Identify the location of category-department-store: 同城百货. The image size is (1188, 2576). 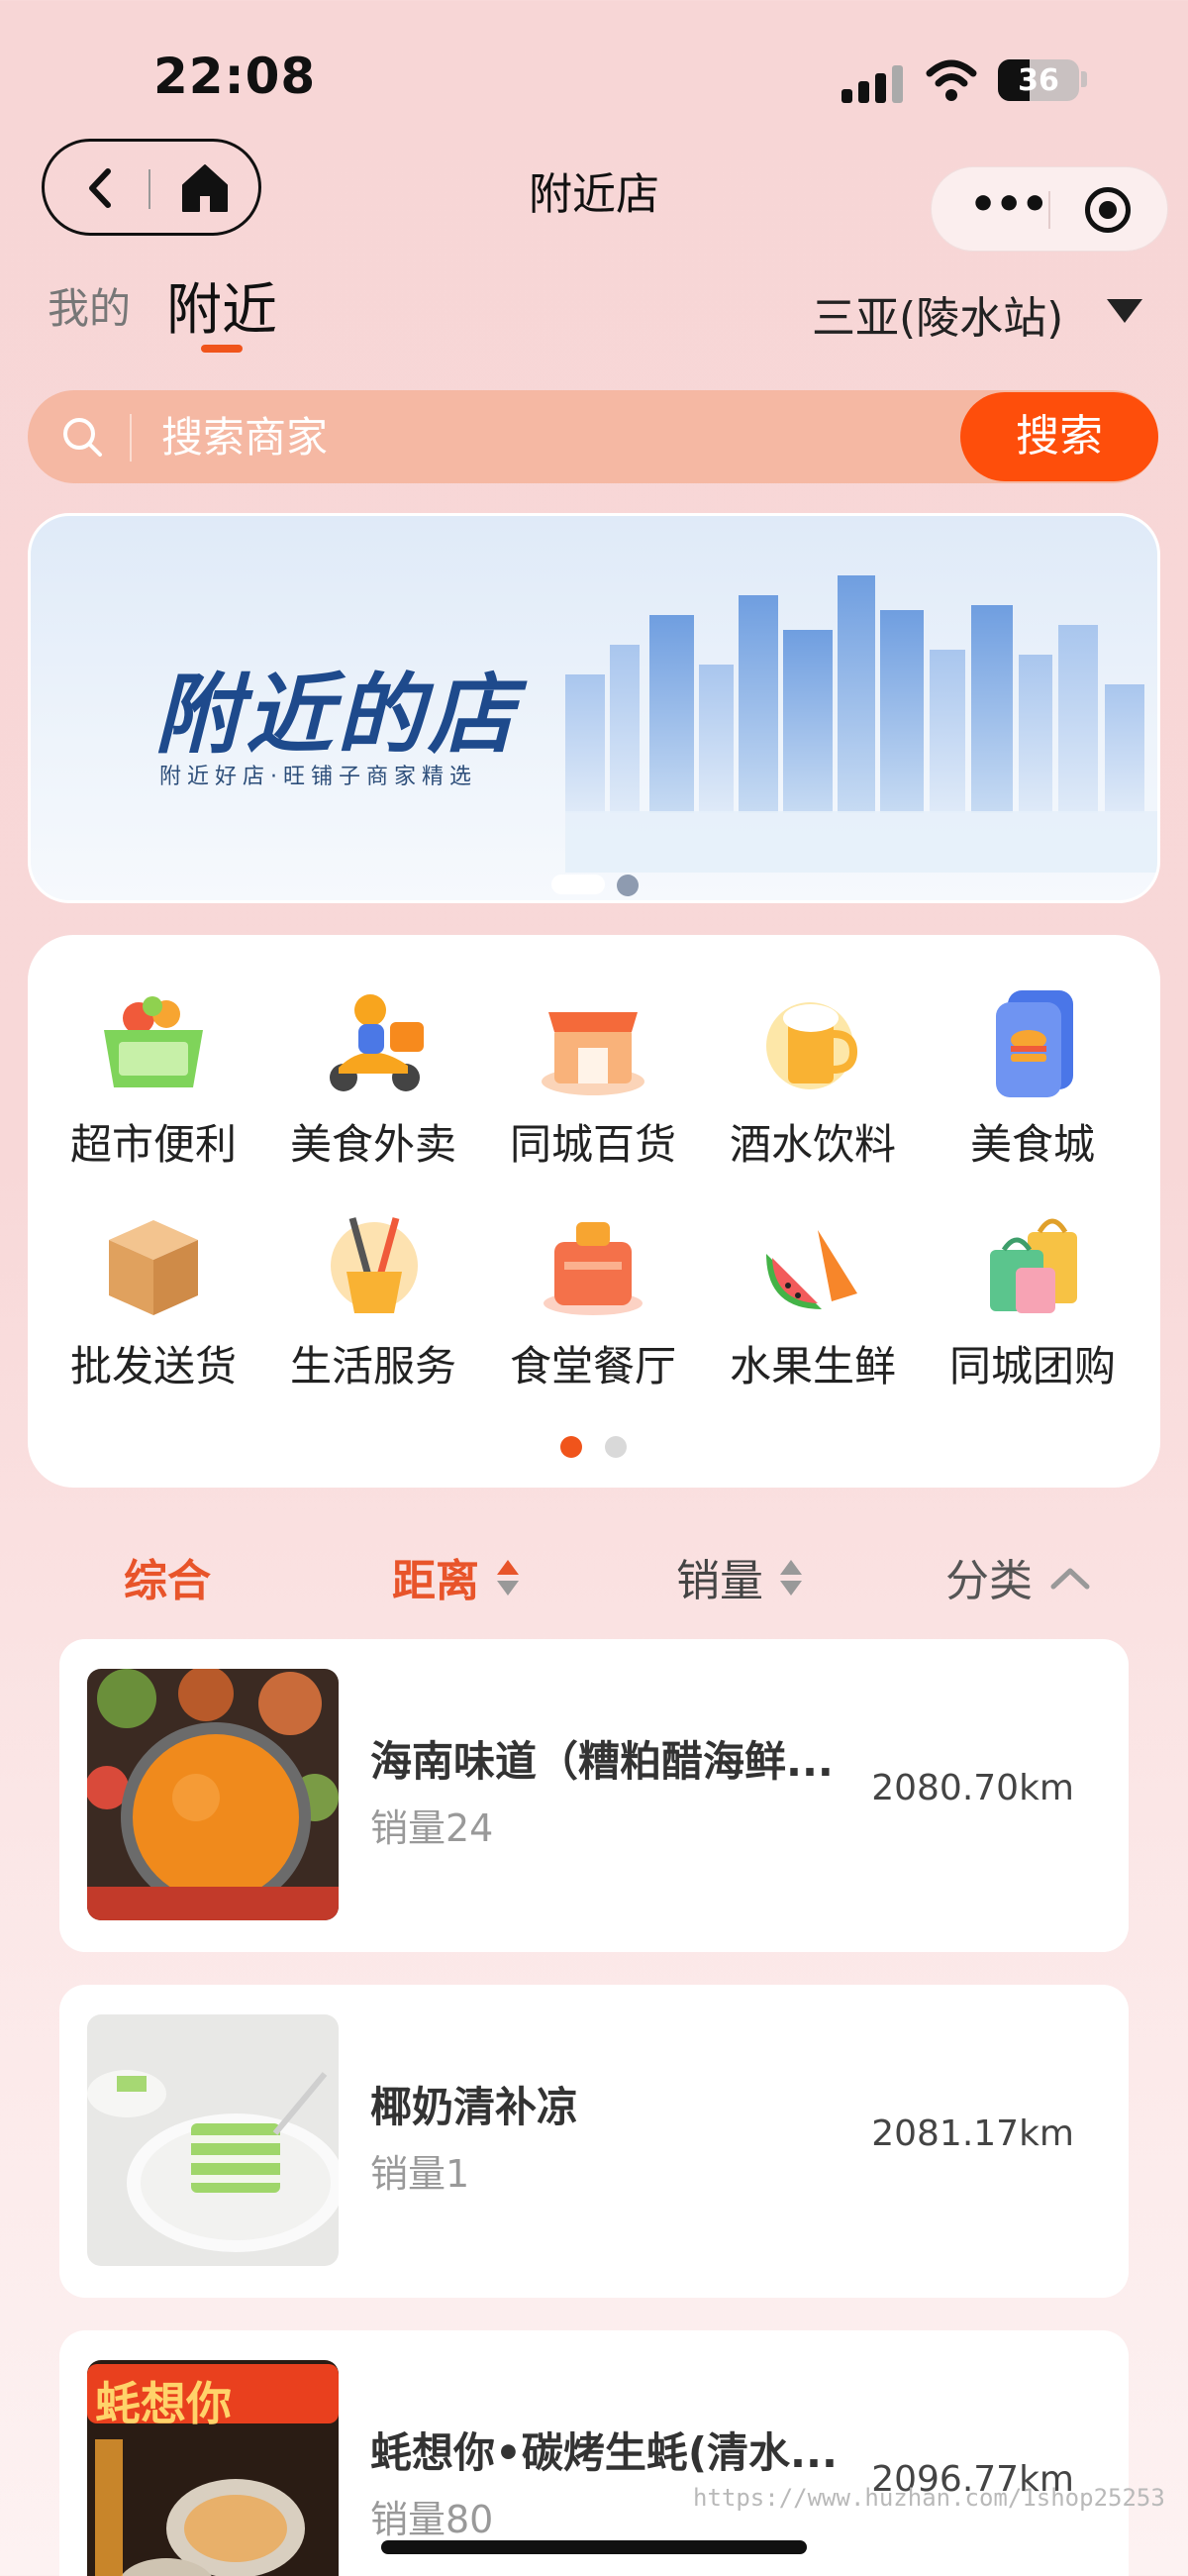
(593, 1077).